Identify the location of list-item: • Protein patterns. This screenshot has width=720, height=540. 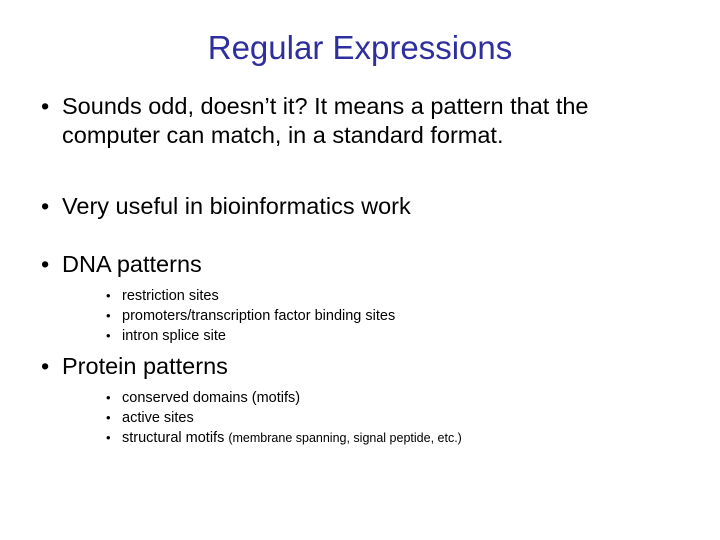
(360, 366).